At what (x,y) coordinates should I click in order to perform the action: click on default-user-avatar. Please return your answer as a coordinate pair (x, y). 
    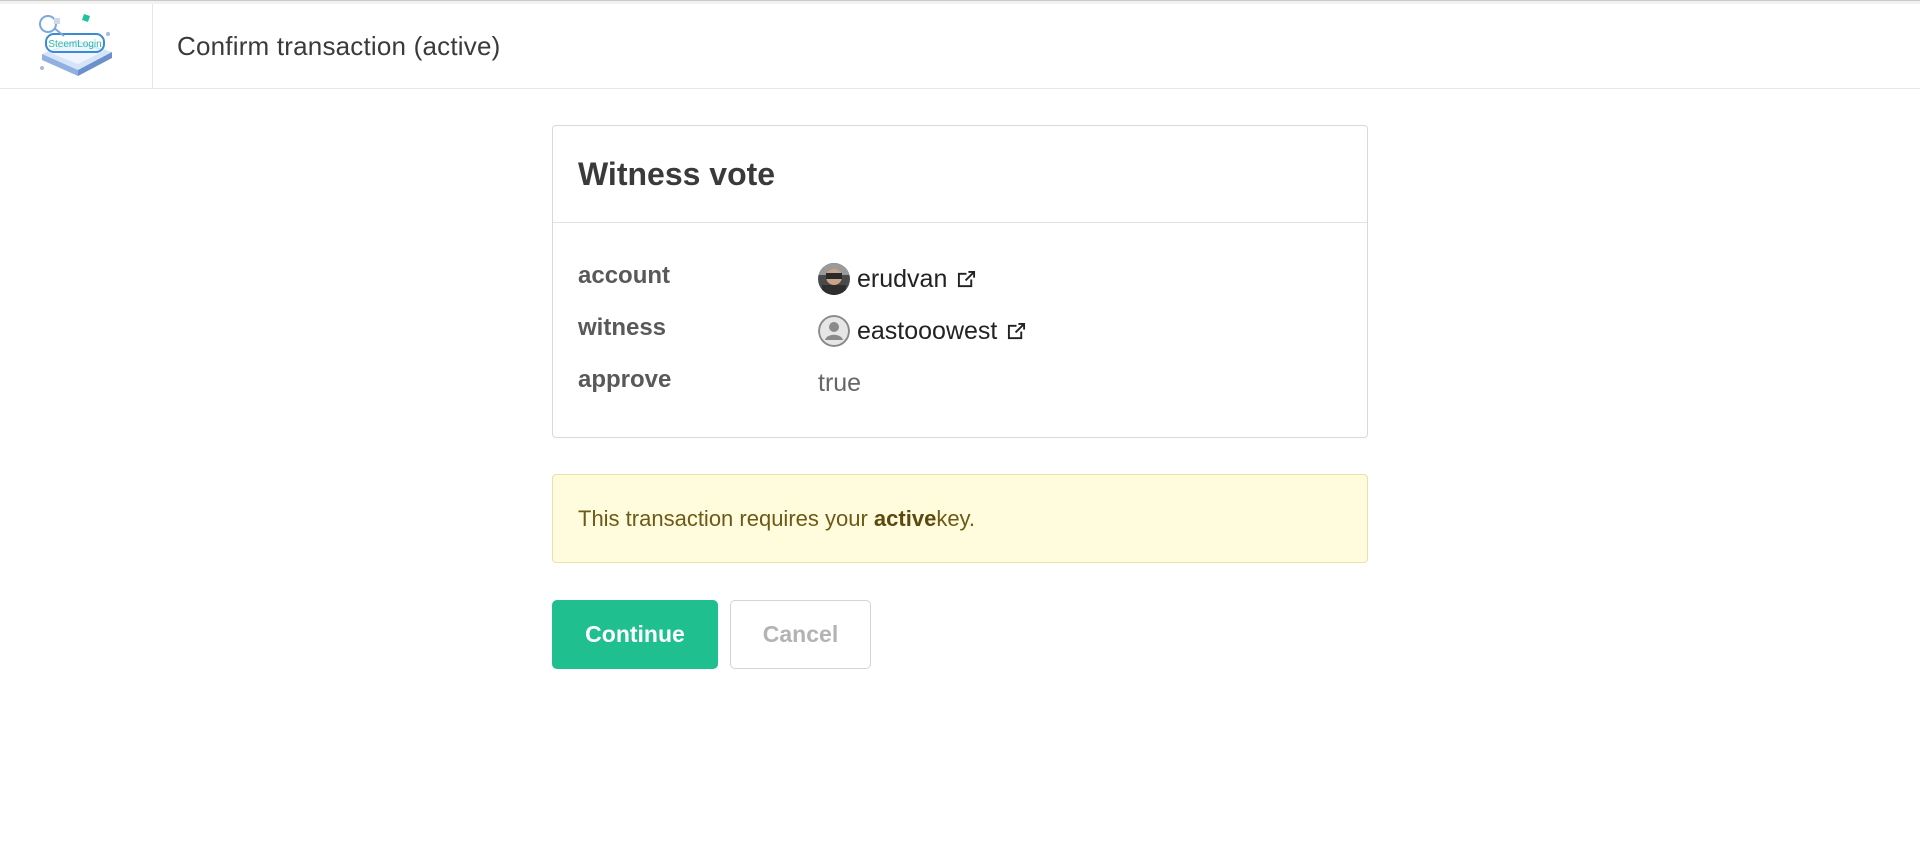
    Looking at the image, I should click on (834, 331).